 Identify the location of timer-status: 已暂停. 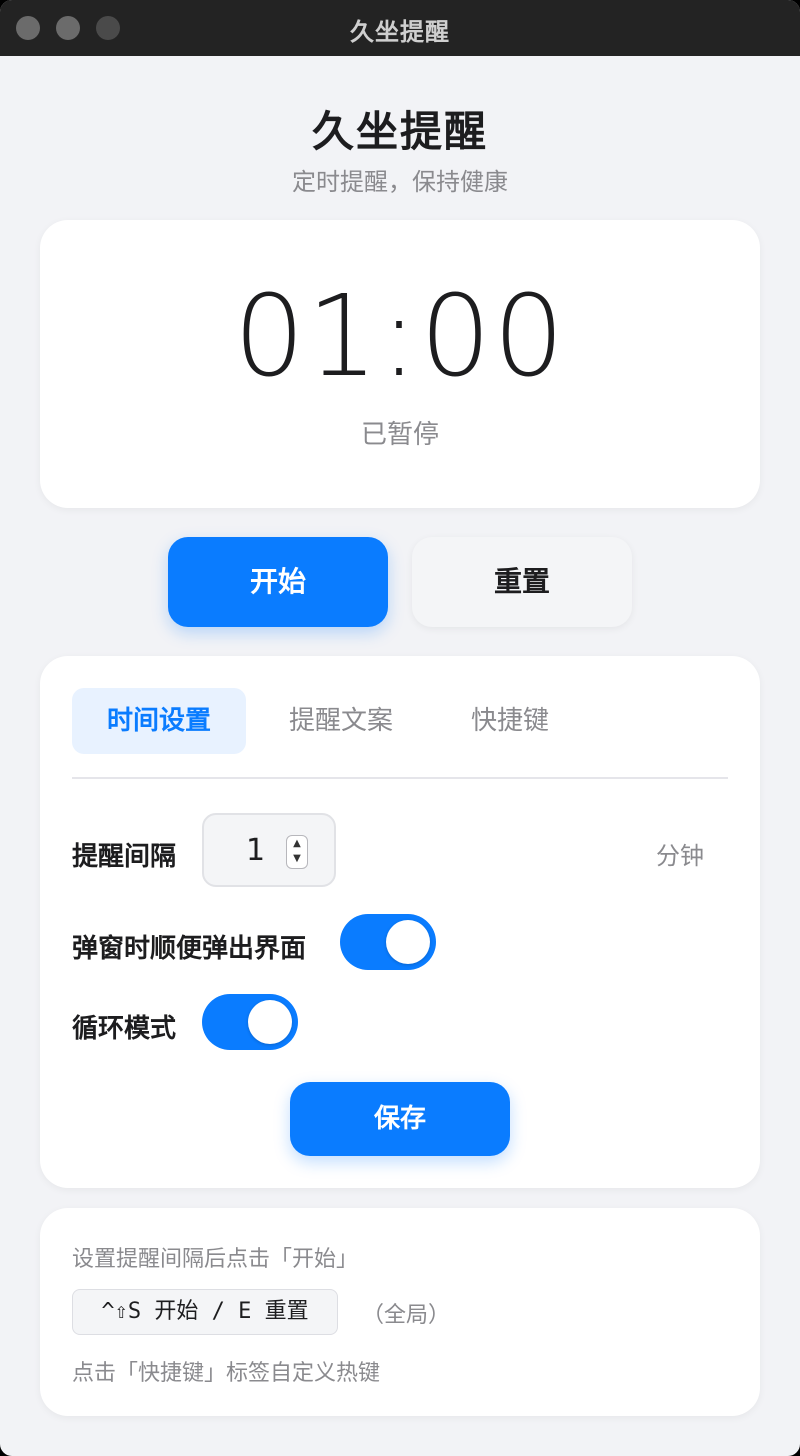
(399, 435).